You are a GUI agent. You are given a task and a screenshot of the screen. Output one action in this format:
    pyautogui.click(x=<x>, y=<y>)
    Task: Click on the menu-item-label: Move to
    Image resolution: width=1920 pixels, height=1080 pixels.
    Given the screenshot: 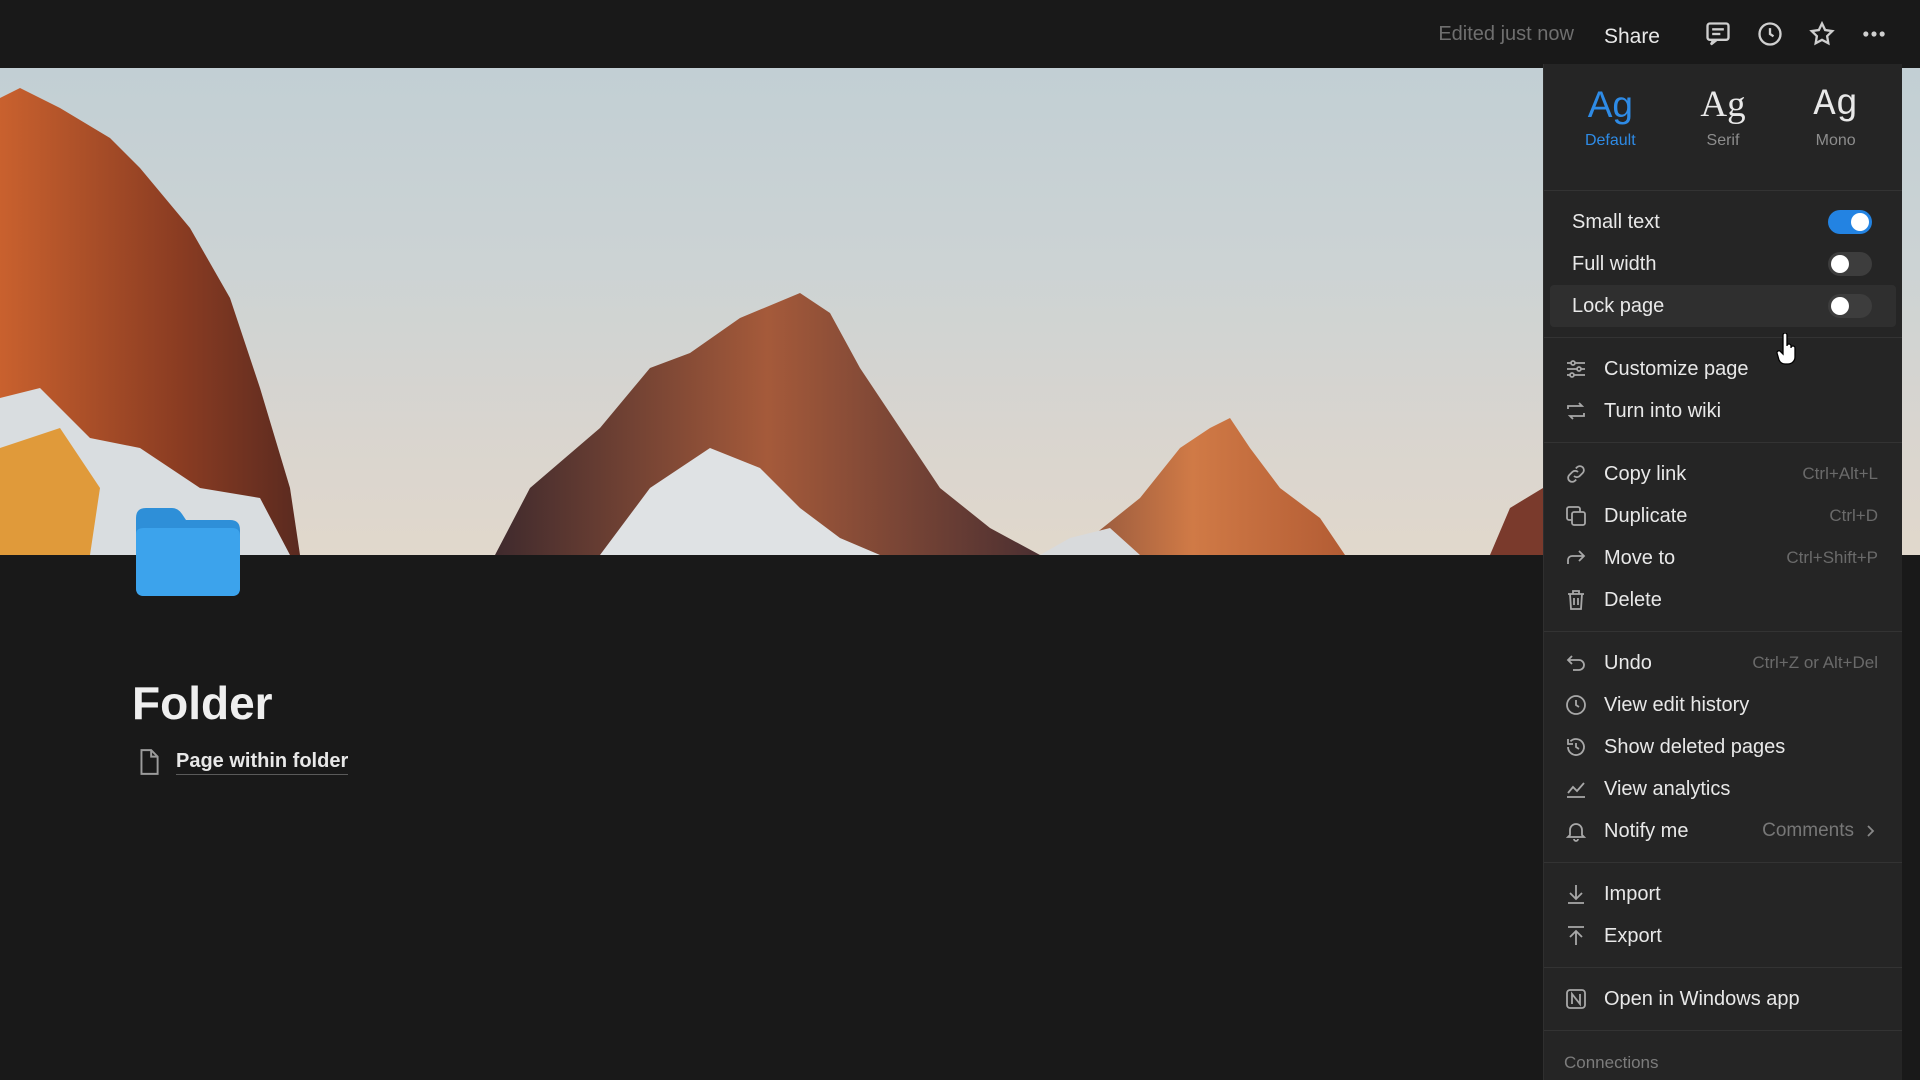 What is the action you would take?
    pyautogui.click(x=1640, y=557)
    